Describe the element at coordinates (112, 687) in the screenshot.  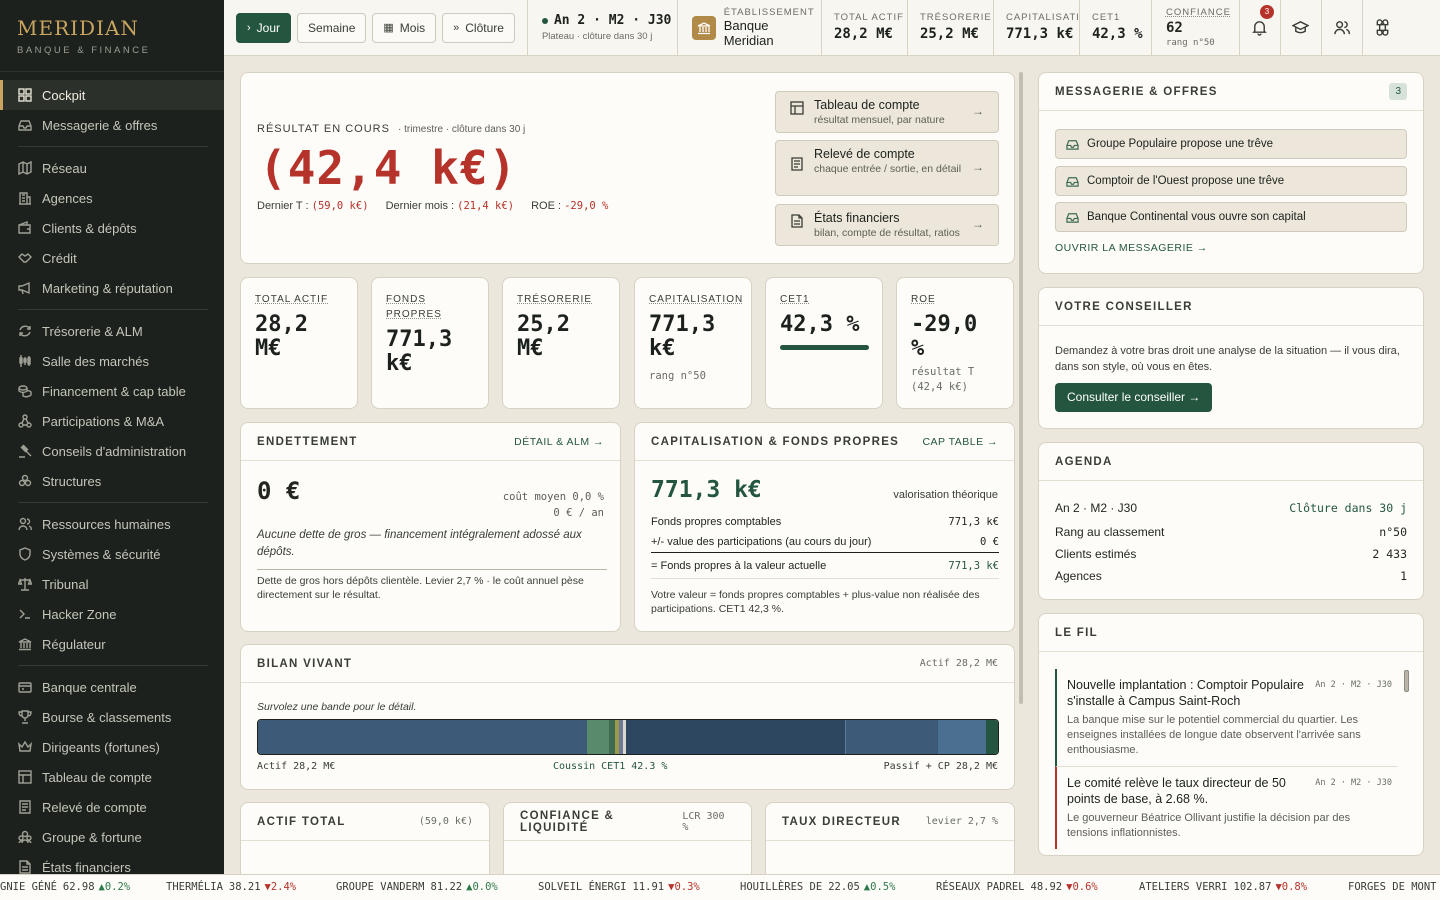
I see `sidebar-item-banque-centrale: Banque centrale` at that location.